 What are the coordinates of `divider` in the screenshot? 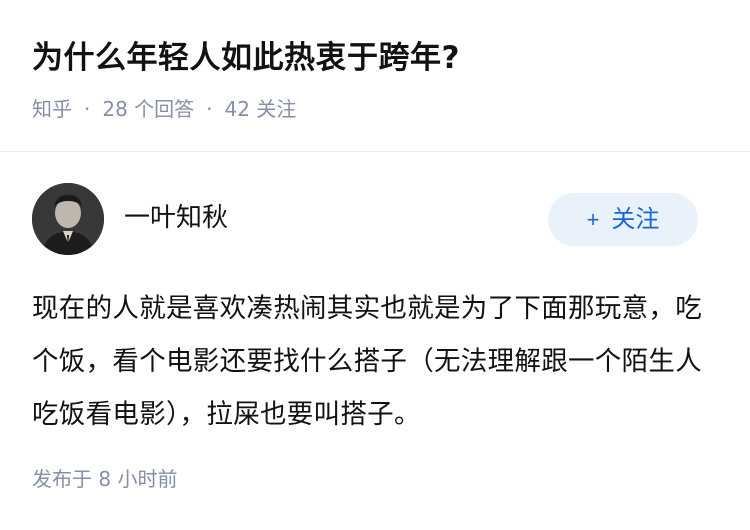 It's located at (375, 151).